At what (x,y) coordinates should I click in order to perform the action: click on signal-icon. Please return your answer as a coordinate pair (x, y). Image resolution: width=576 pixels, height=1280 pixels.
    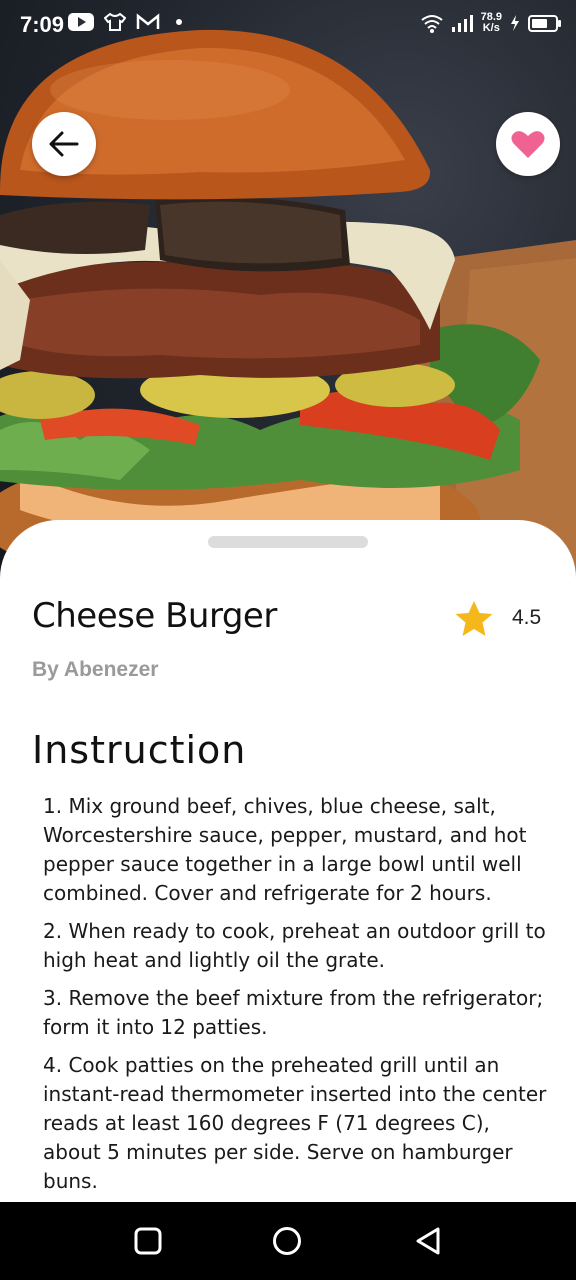
    Looking at the image, I should click on (462, 23).